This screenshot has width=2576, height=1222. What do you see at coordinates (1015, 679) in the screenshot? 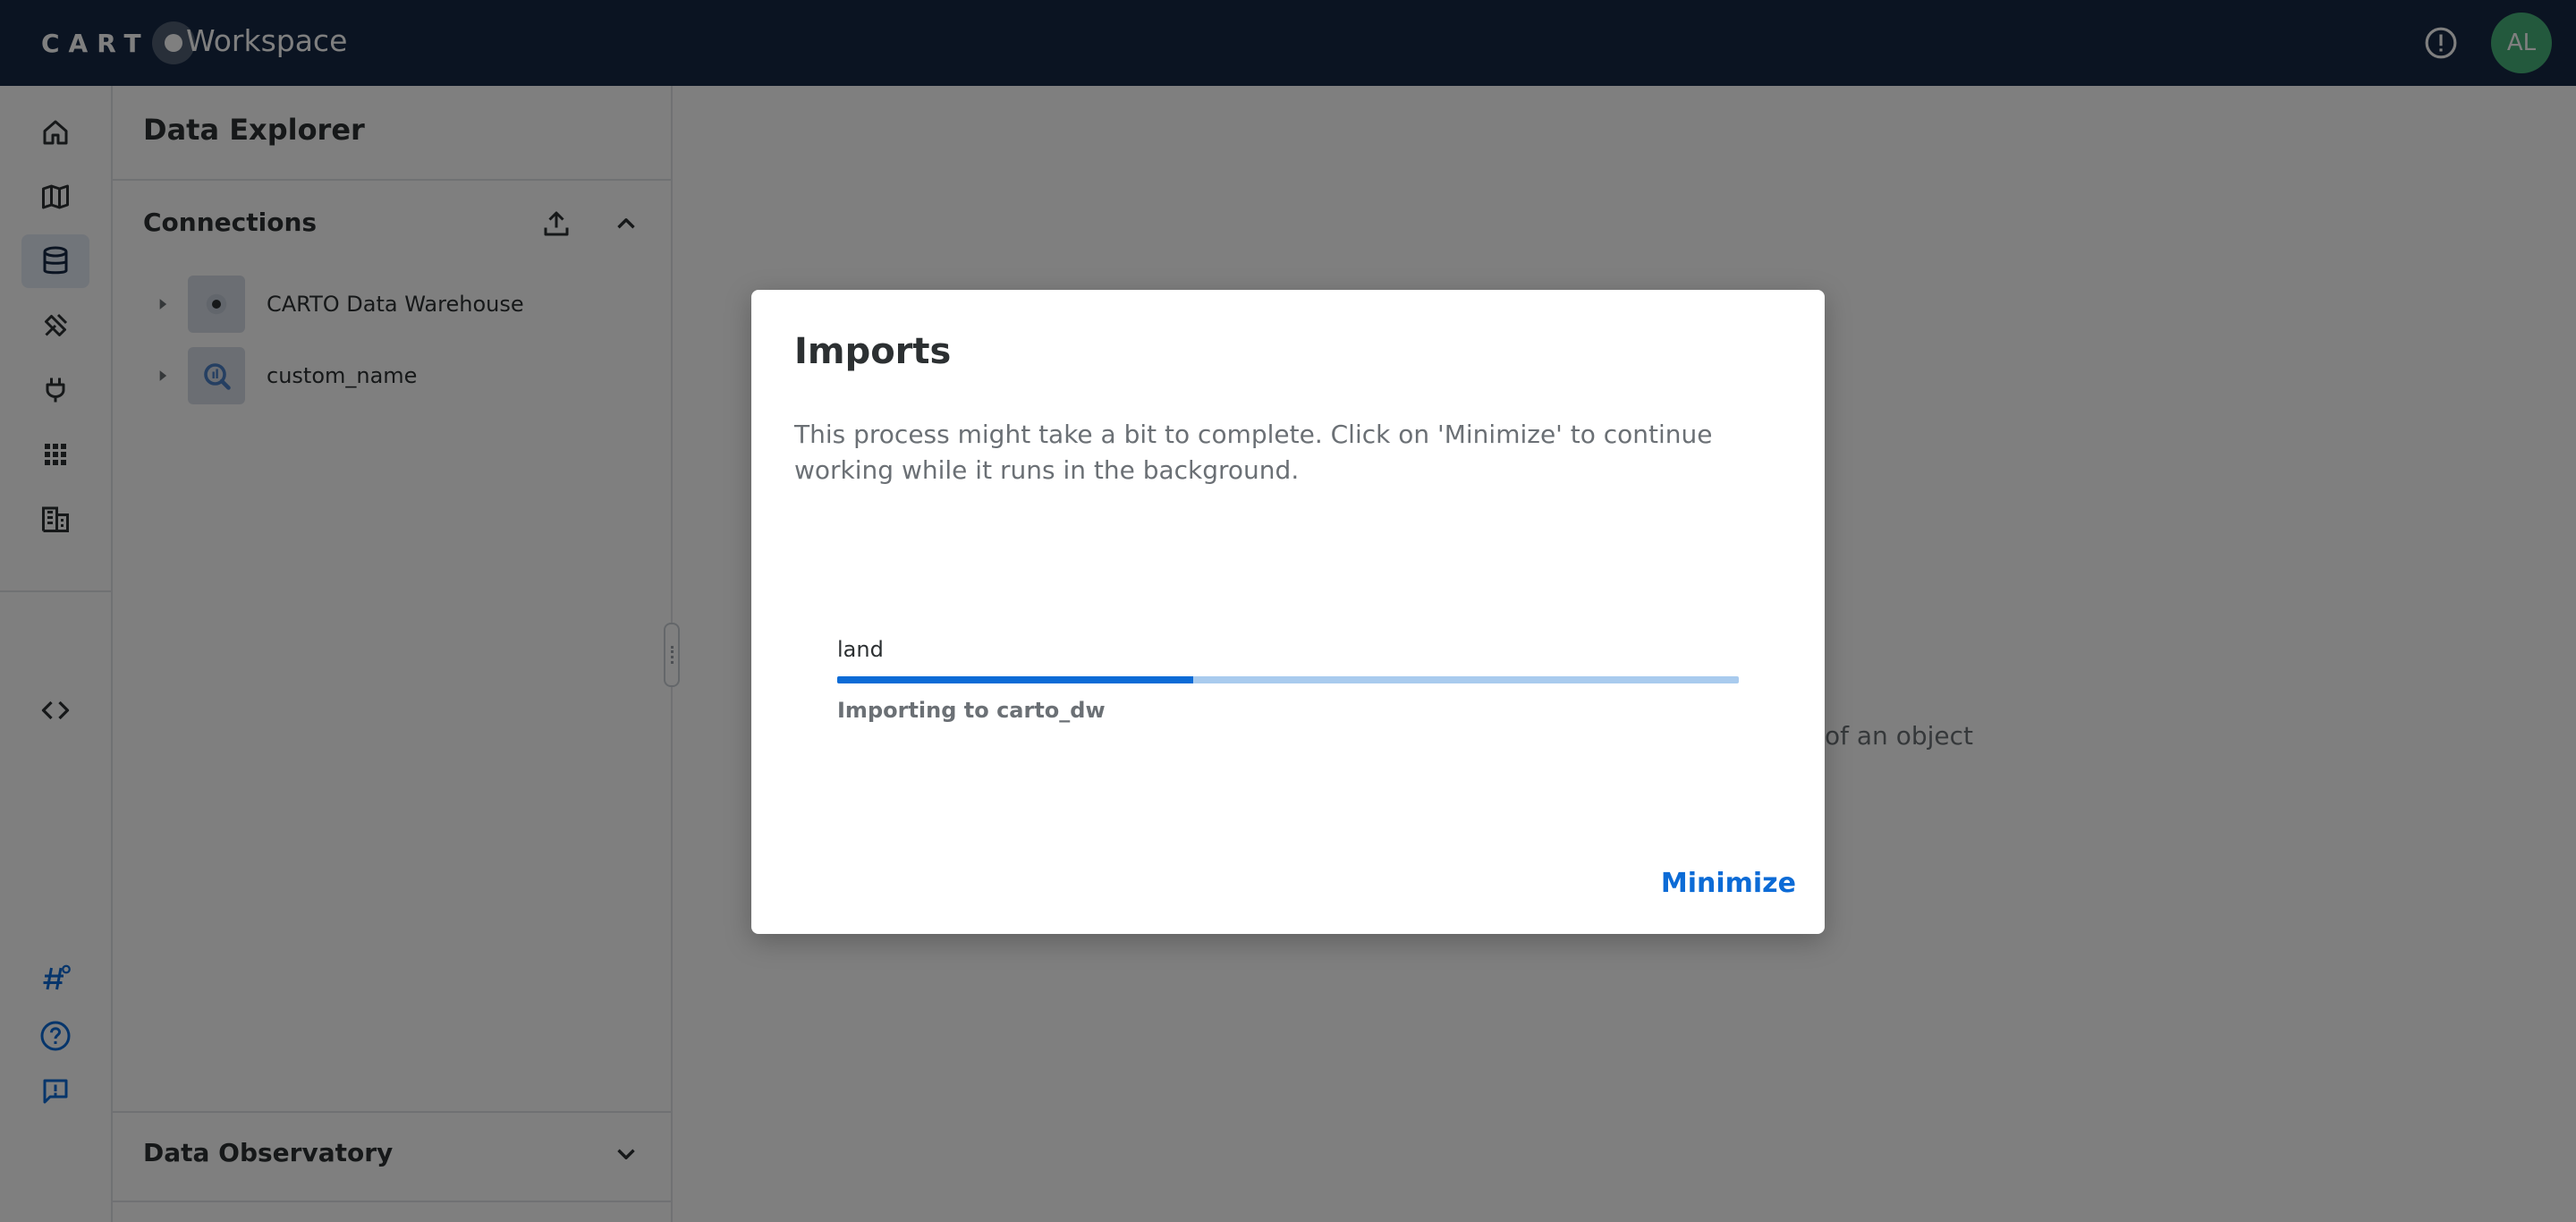
I see `import-progress-fill` at bounding box center [1015, 679].